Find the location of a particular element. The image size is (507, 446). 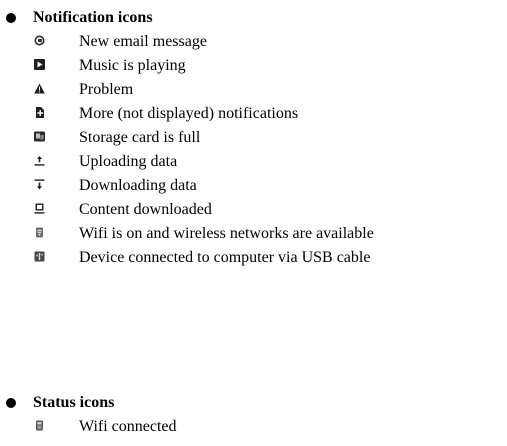

content-downloaded-icon is located at coordinates (39, 208).